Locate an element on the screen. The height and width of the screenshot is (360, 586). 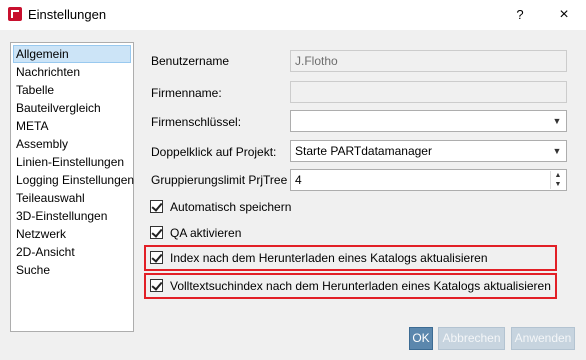
doubleclick-combobox: Starte PARTdatamanager ▼ is located at coordinates (428, 151).